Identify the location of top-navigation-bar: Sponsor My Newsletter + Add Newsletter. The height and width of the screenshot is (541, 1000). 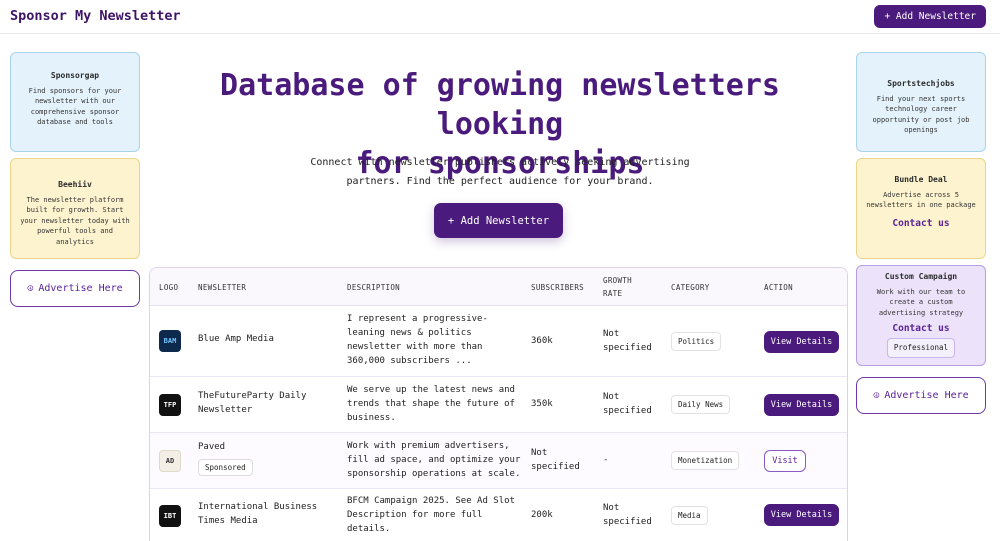
(500, 17).